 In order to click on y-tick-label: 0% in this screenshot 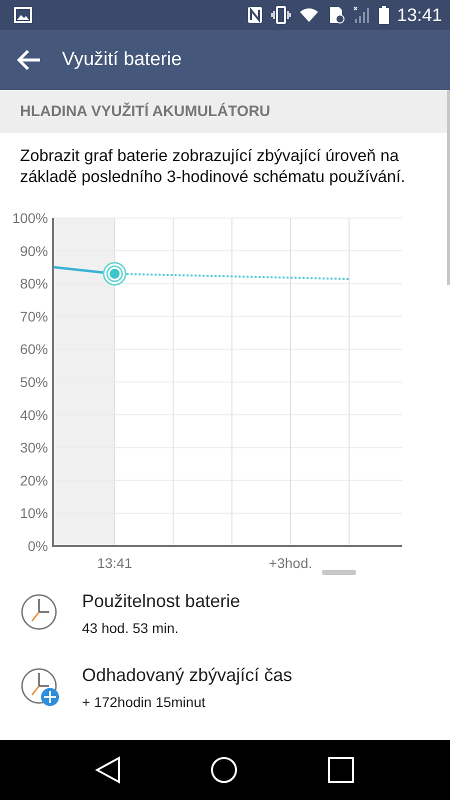, I will do `click(38, 546)`.